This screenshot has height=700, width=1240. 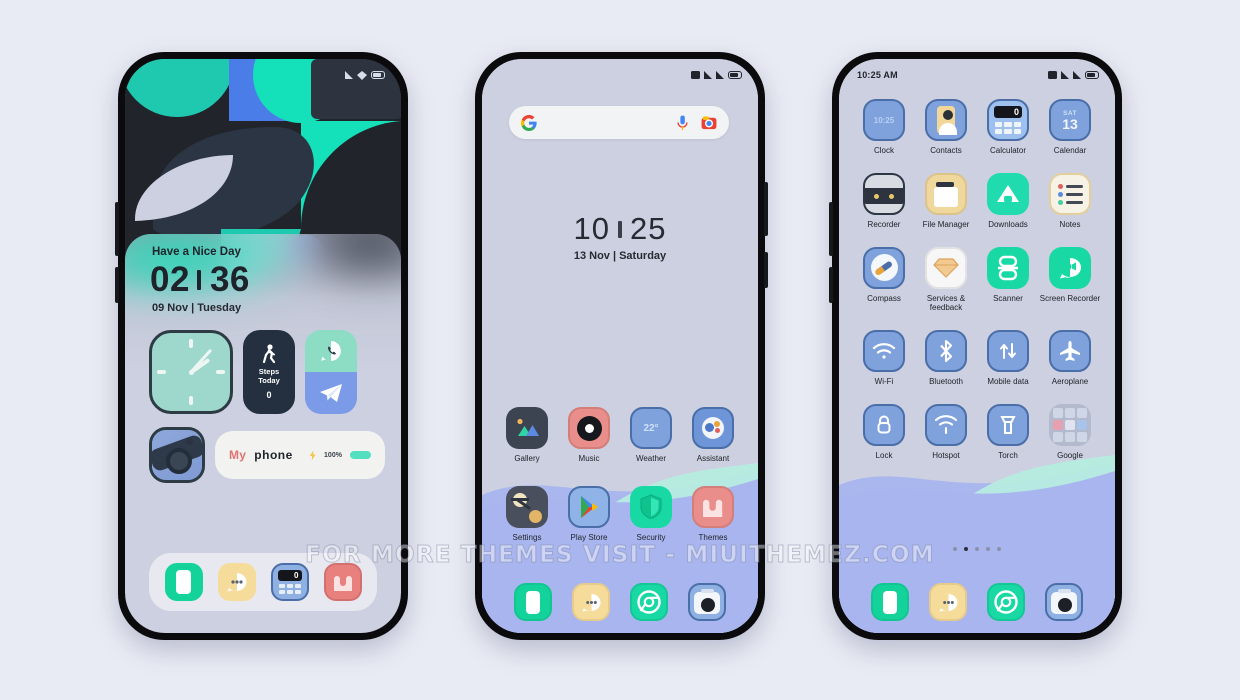 I want to click on assistant-icon, so click(x=713, y=428).